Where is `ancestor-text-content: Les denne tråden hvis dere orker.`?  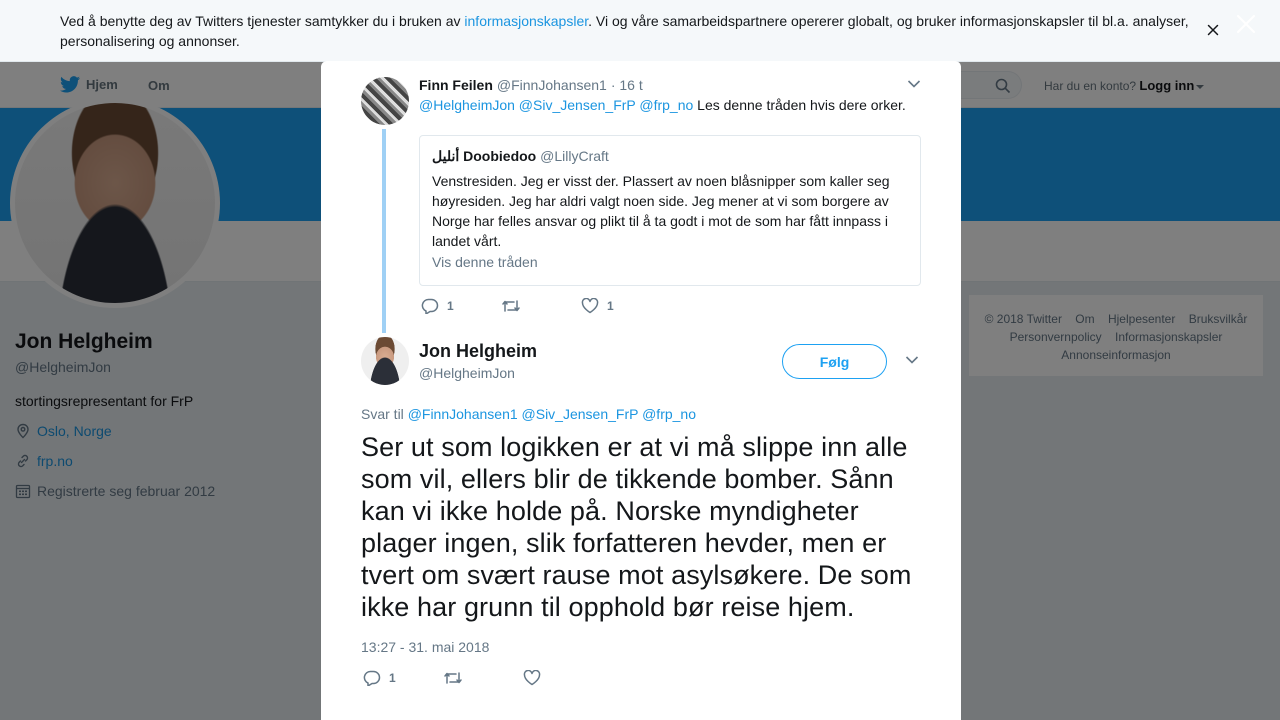 ancestor-text-content: Les denne tråden hvis dere orker. is located at coordinates (799, 105).